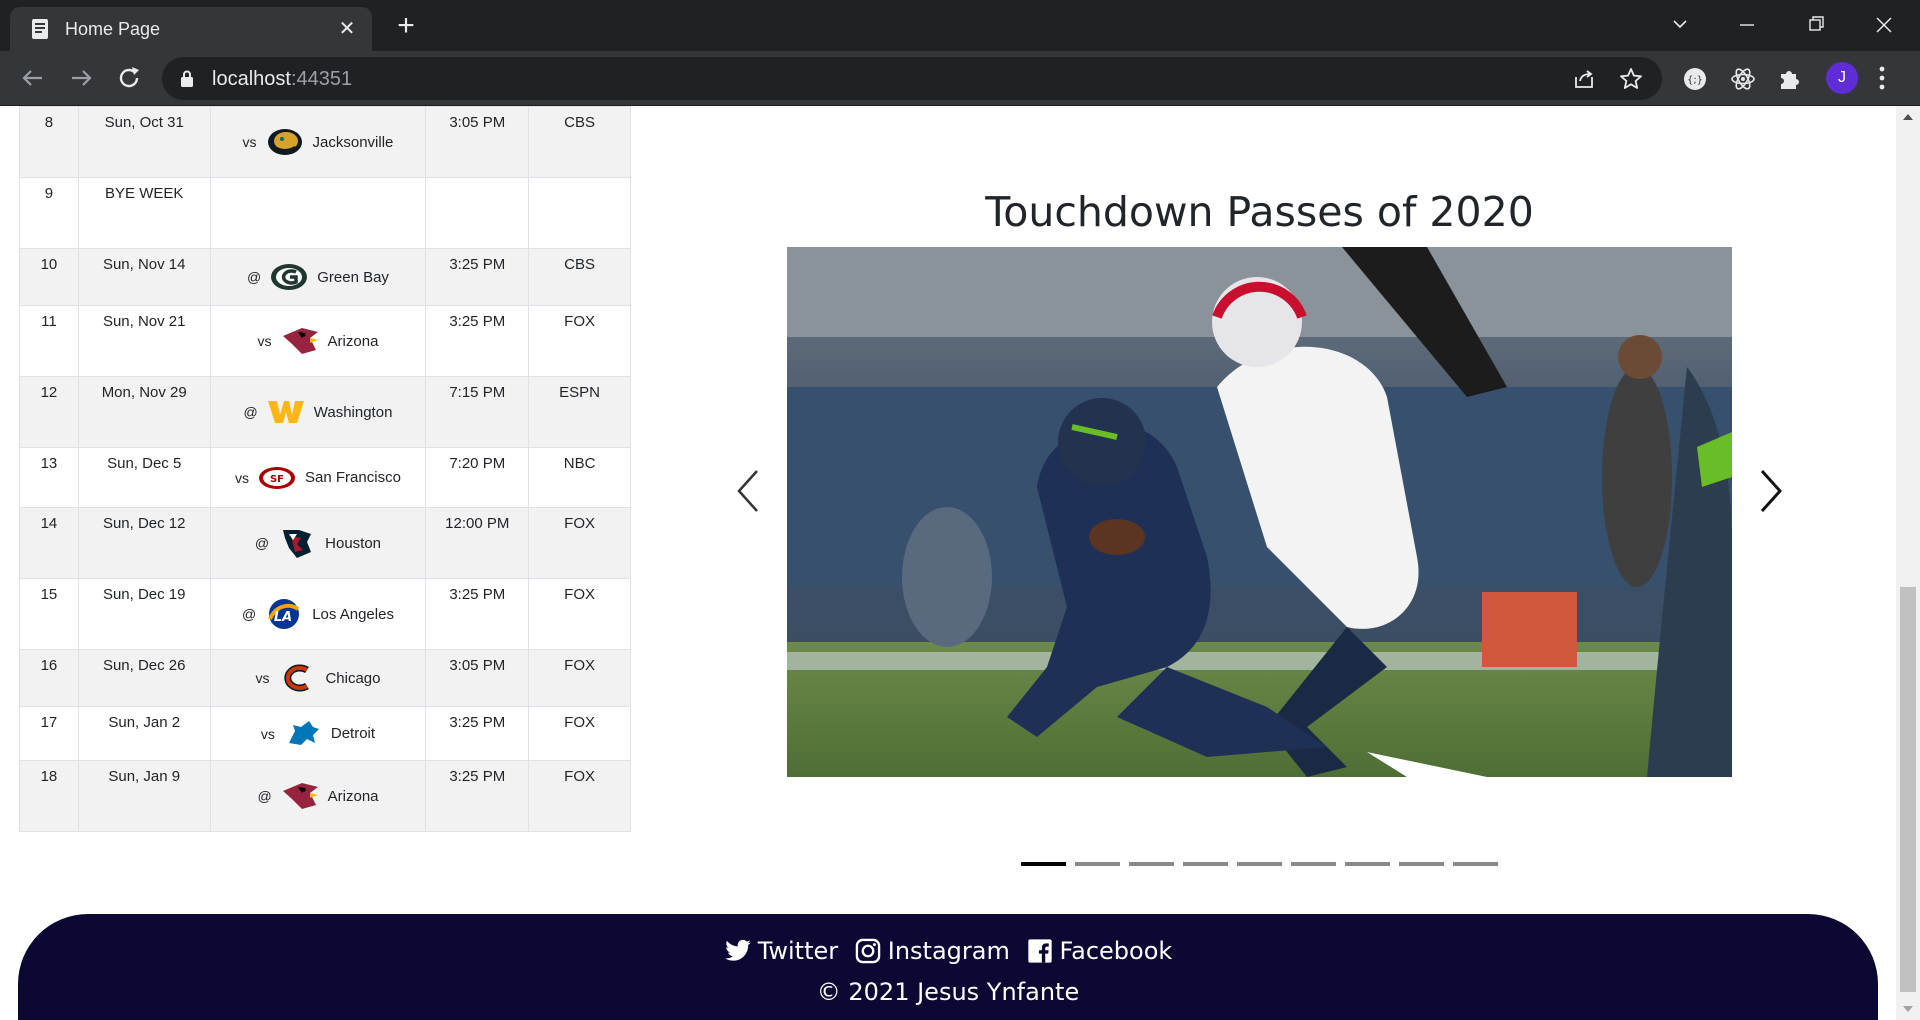  Describe the element at coordinates (1884, 25) in the screenshot. I see `close-window-icon` at that location.